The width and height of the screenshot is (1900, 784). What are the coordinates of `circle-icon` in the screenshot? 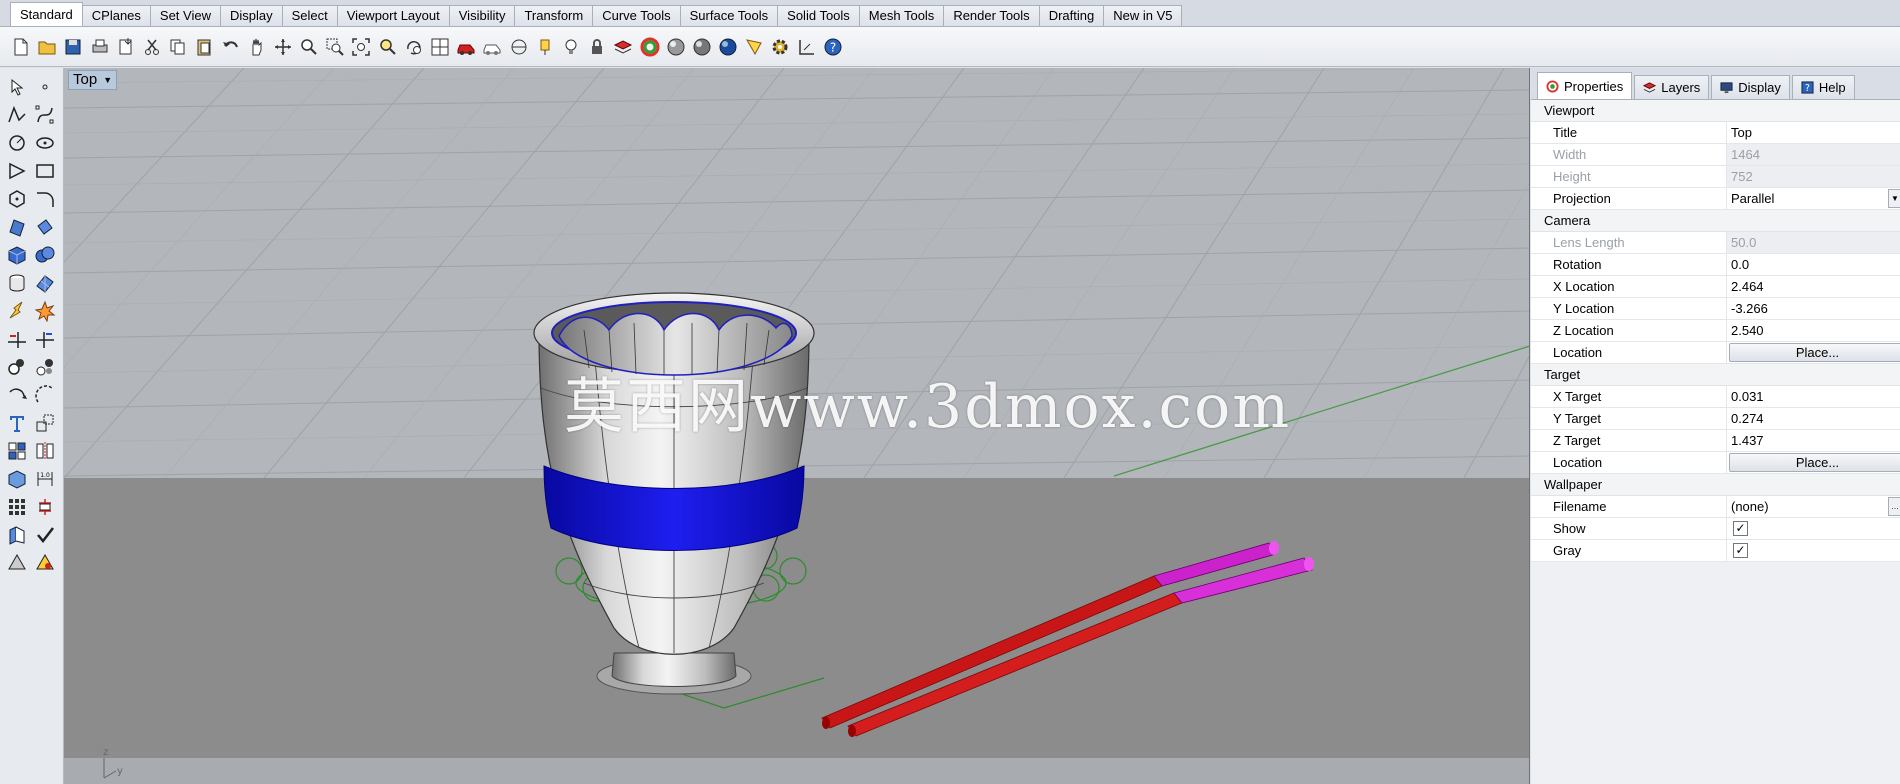 It's located at (17, 143).